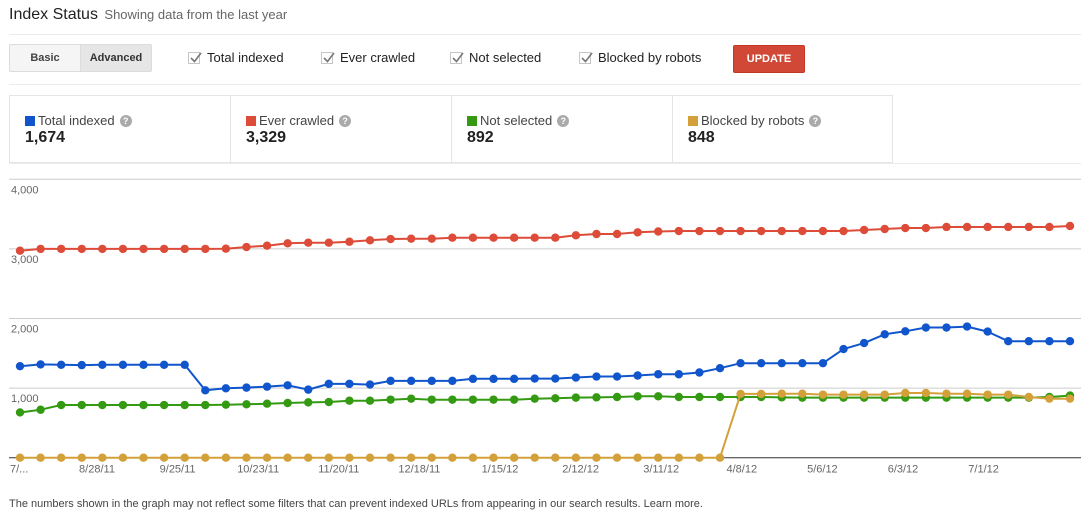 The width and height of the screenshot is (1092, 521). I want to click on summary-value: 848, so click(701, 137).